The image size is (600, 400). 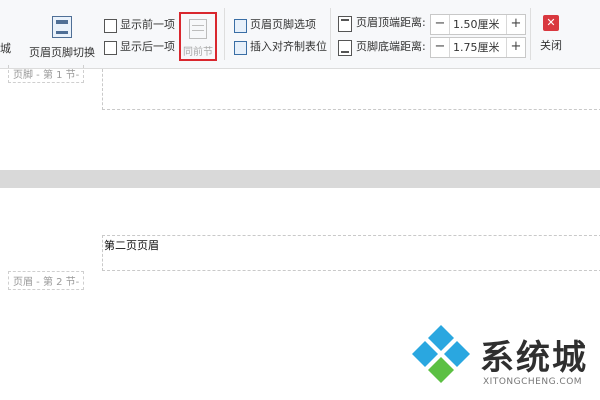 I want to click on close-header-footer-button: ✕ 关闭, so click(x=551, y=34).